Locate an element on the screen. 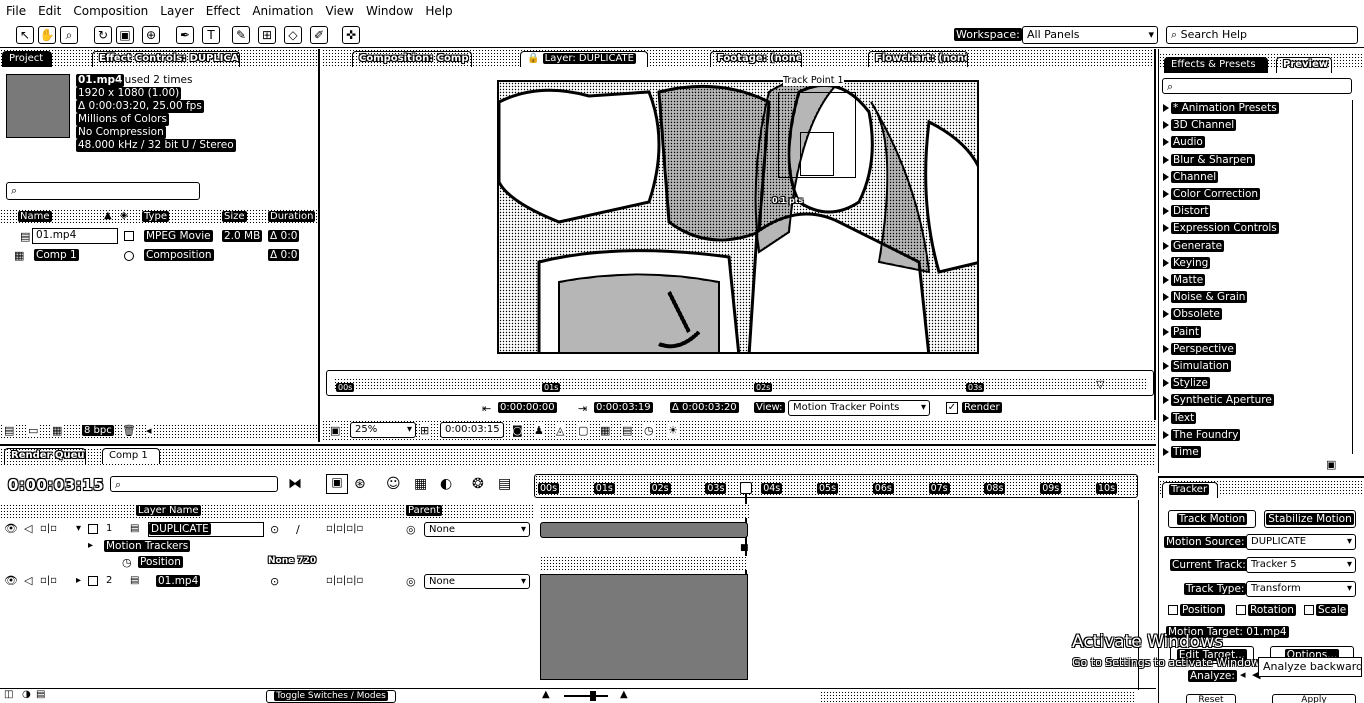  set-in-icon: ⇤ is located at coordinates (486, 408).